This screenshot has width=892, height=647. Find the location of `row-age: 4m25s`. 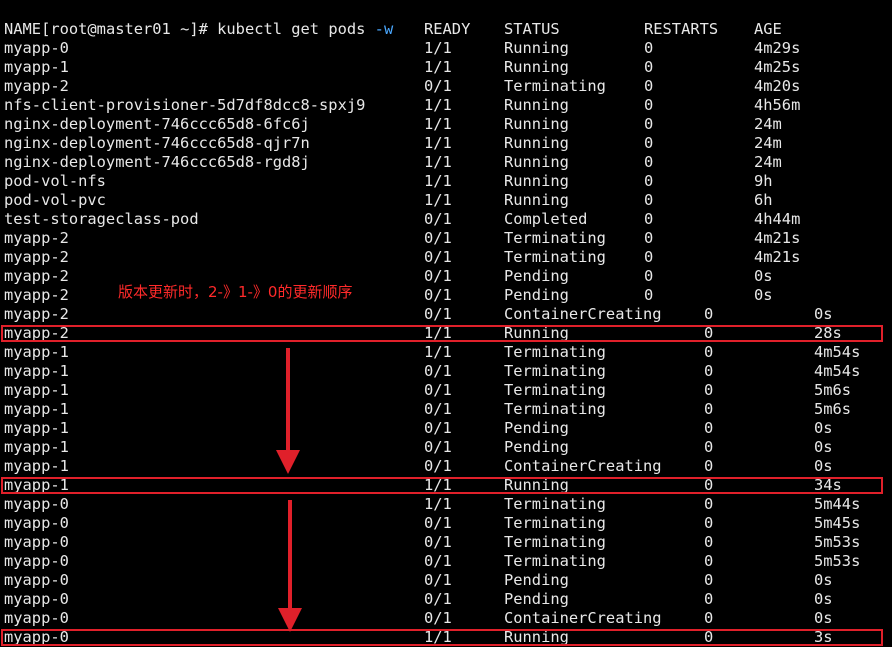

row-age: 4m25s is located at coordinates (777, 67).